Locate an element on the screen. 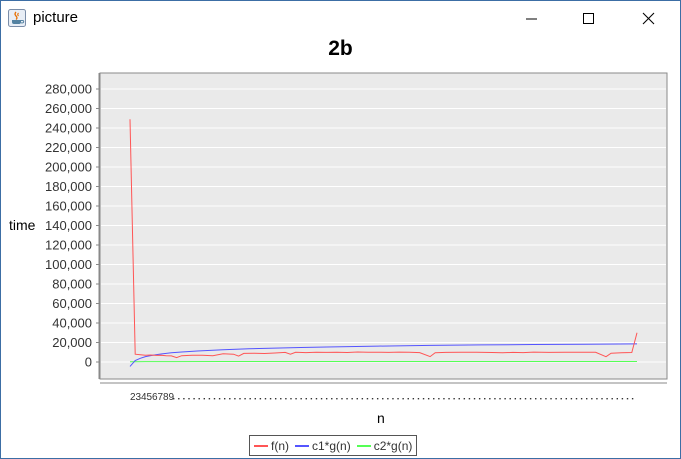  y-tick-label: 180,000 is located at coordinates (68, 186).